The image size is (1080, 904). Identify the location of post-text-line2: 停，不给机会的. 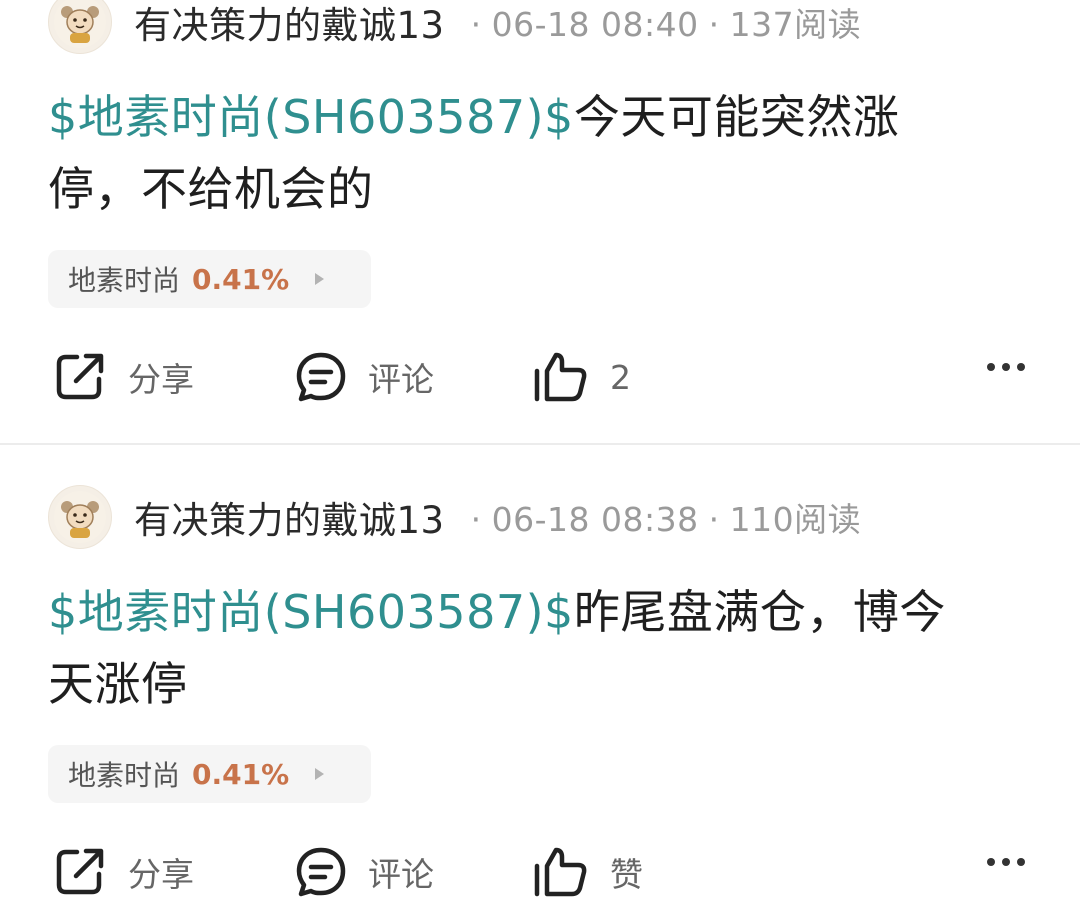
(211, 189).